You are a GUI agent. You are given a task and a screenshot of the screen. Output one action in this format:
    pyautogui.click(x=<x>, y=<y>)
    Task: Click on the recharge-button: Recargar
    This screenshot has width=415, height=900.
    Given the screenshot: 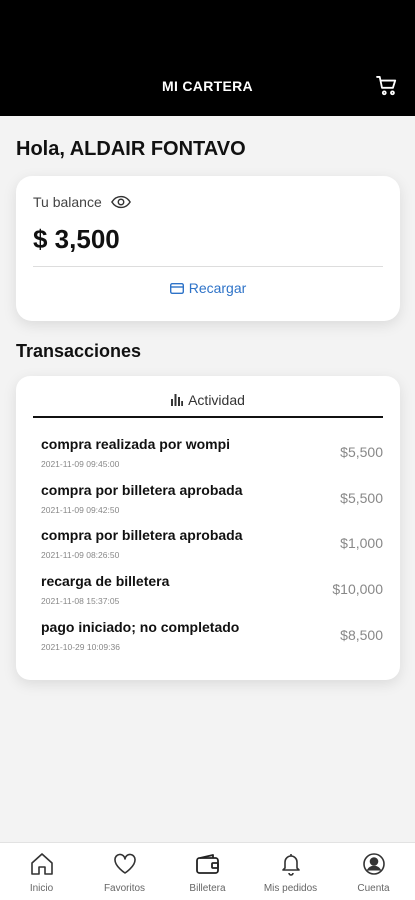 What is the action you would take?
    pyautogui.click(x=208, y=288)
    